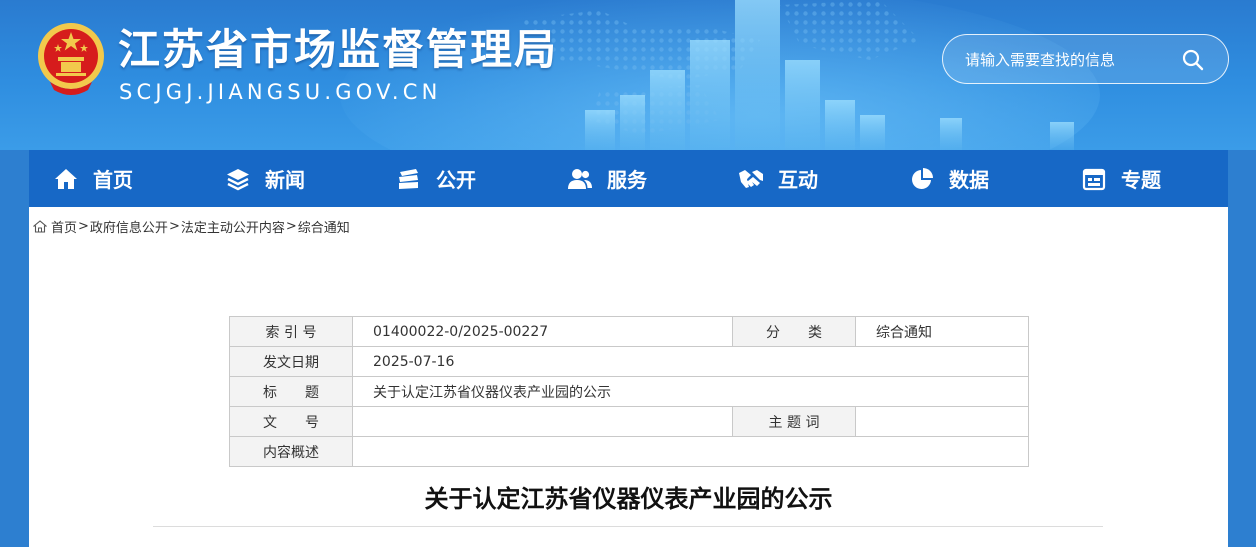 The image size is (1256, 547). I want to click on docno-label: 文 号, so click(291, 421).